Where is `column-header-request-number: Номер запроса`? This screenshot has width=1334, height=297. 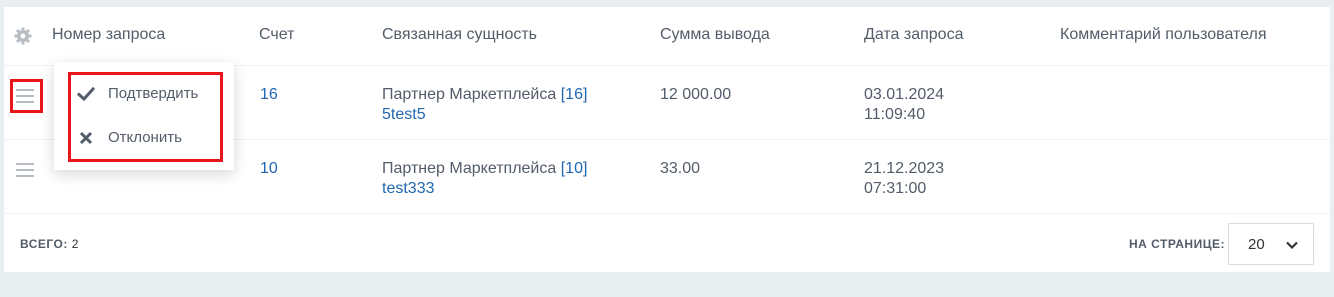 column-header-request-number: Номер запроса is located at coordinates (108, 35).